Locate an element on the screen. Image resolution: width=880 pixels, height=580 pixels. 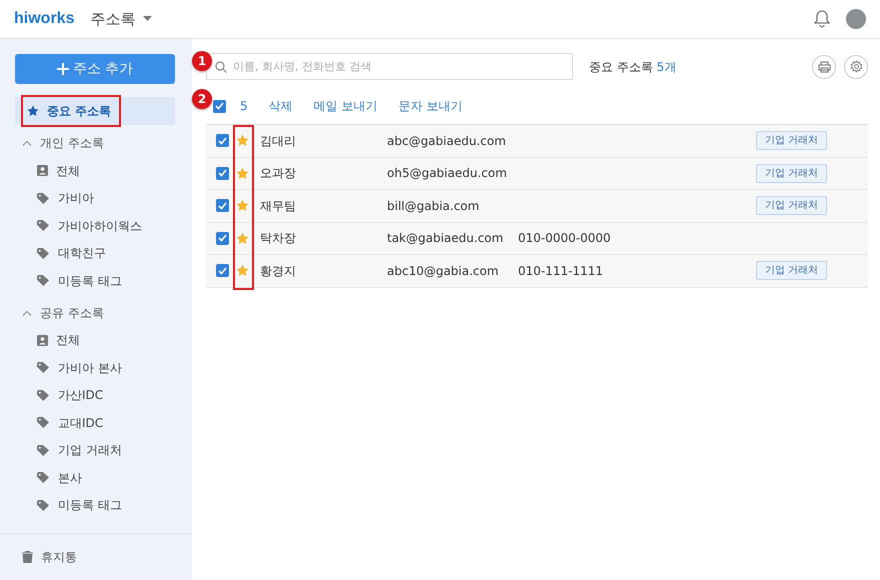
app-title: 주소록 is located at coordinates (113, 19).